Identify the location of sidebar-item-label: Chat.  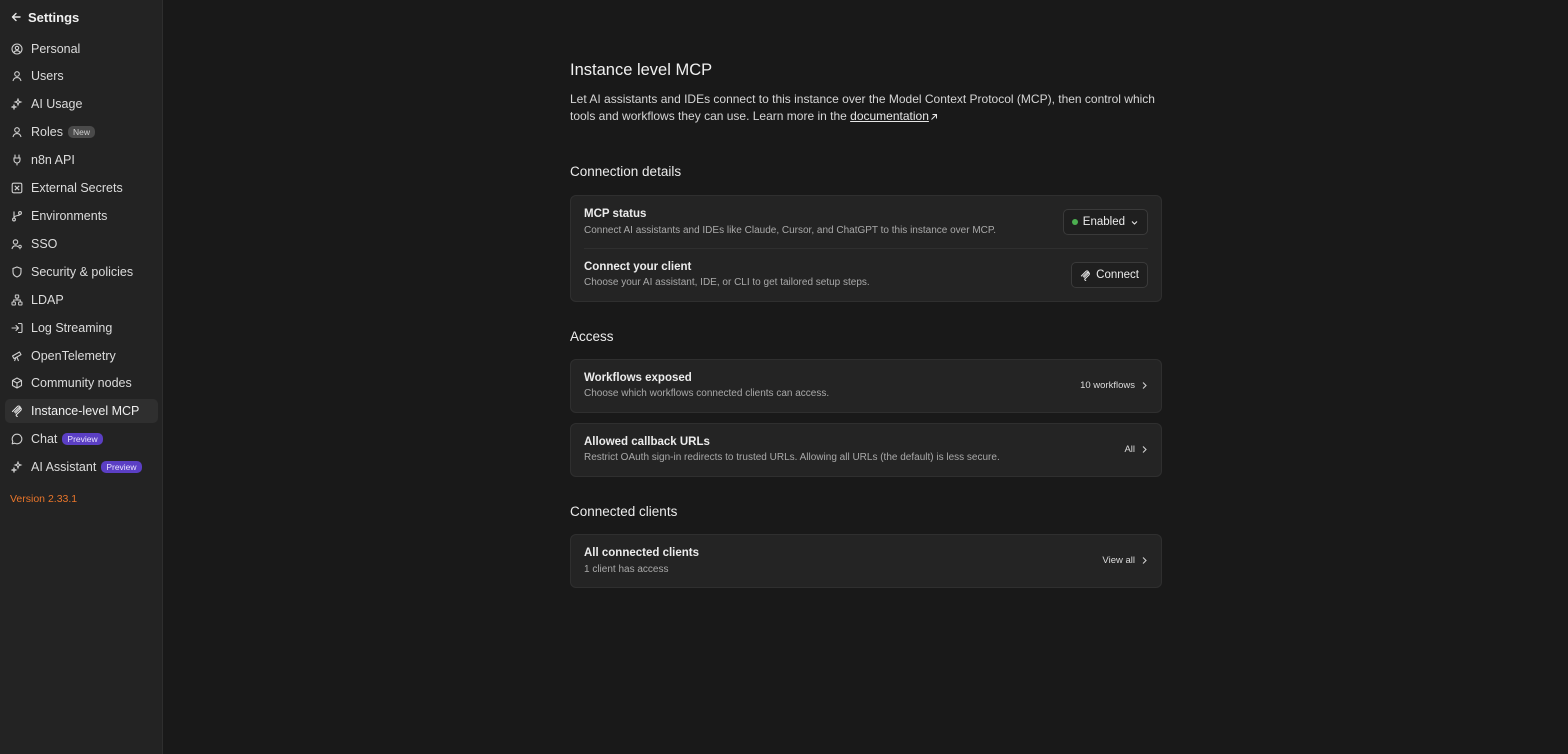
(44, 439).